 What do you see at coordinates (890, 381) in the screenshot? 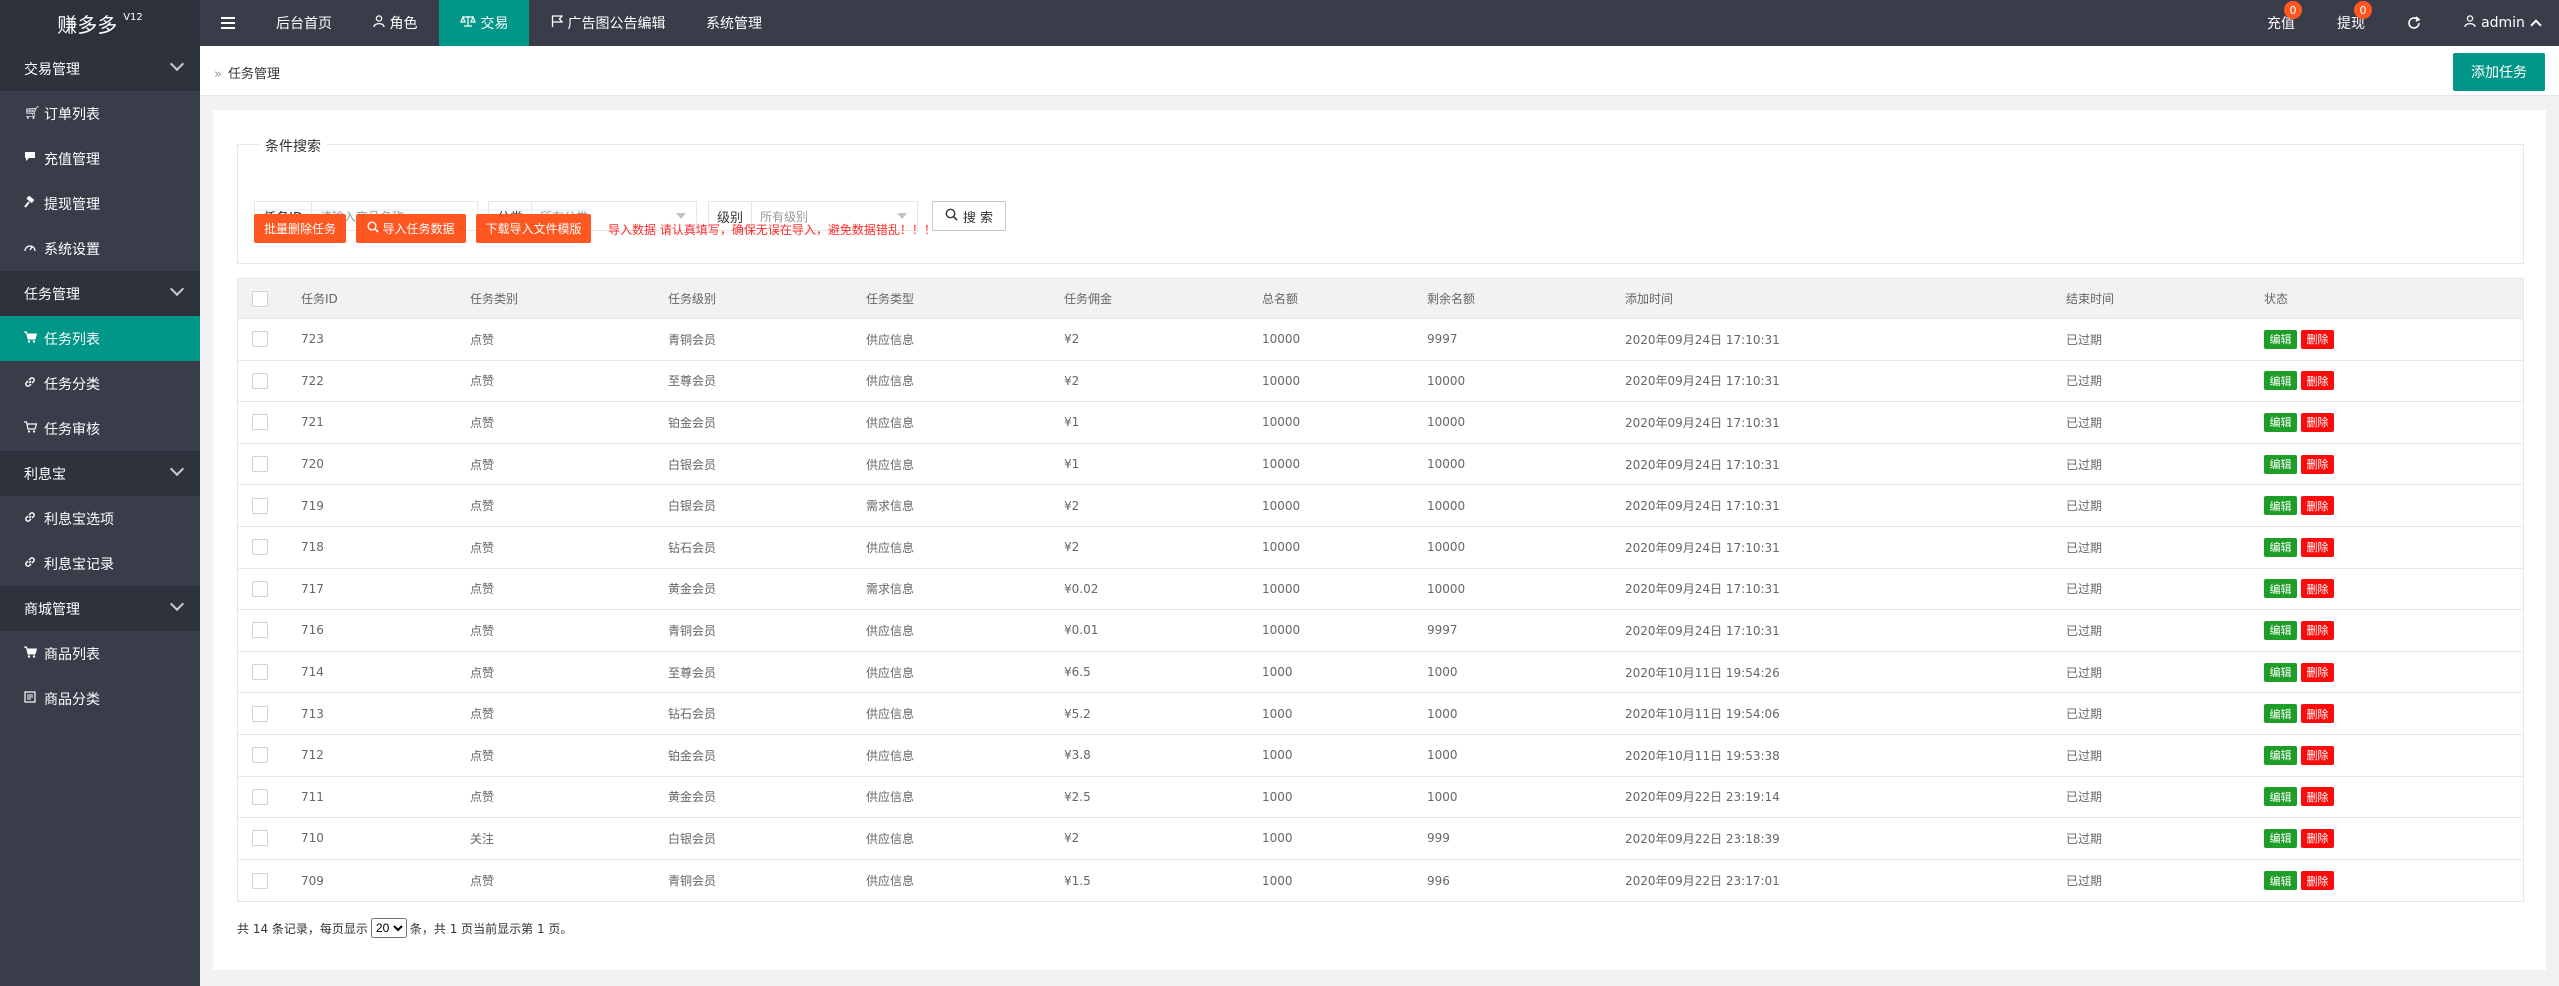
I see `cell-type: 供应信息` at bounding box center [890, 381].